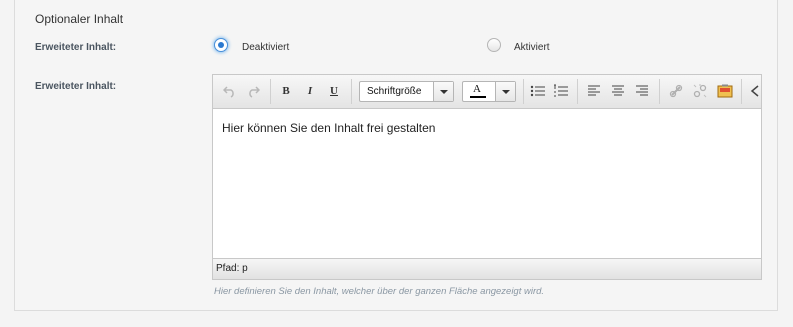 The image size is (793, 327). I want to click on link-icon, so click(676, 91).